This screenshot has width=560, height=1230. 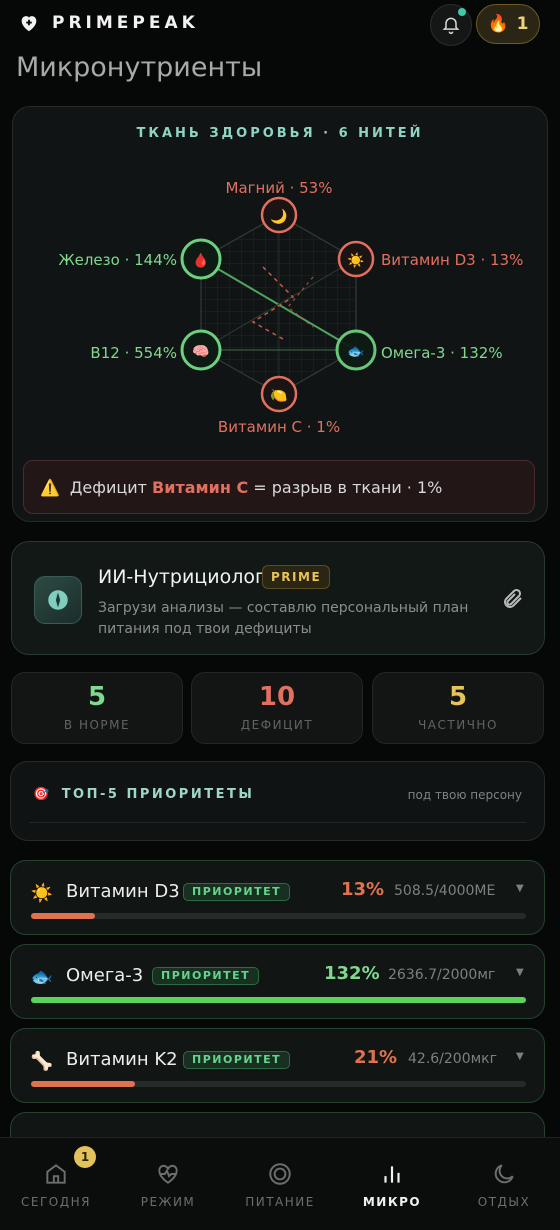 What do you see at coordinates (277, 981) in the screenshot?
I see `nutrient-row: 🐟 Омега-3 ПРИОРИТЕТ 132% 2636.7/2000мг ▼` at bounding box center [277, 981].